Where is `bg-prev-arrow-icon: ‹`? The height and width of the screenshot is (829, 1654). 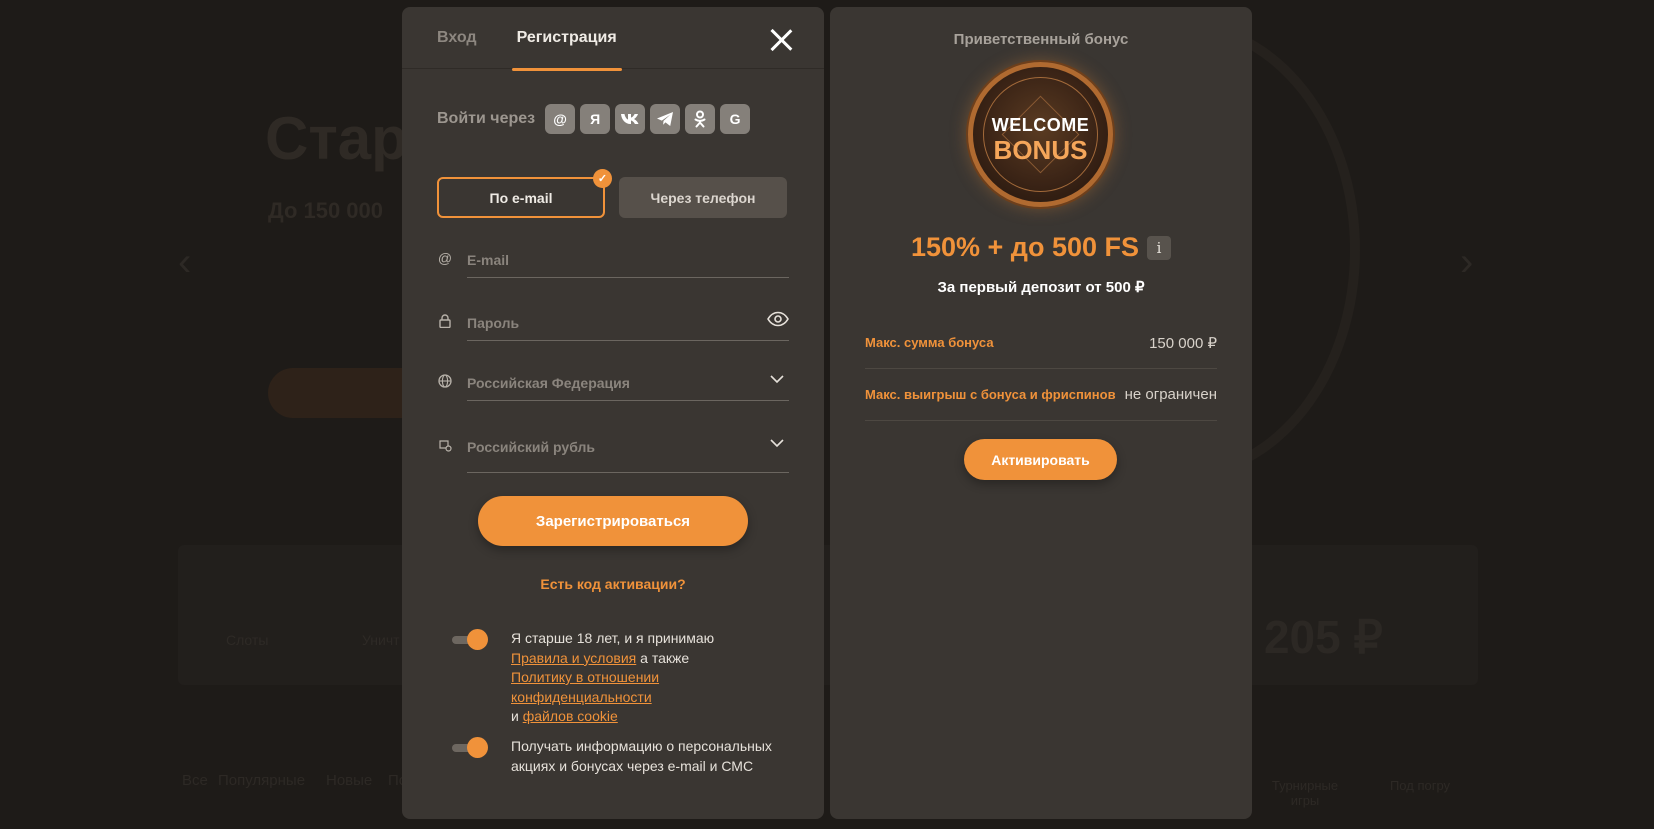 bg-prev-arrow-icon: ‹ is located at coordinates (185, 262).